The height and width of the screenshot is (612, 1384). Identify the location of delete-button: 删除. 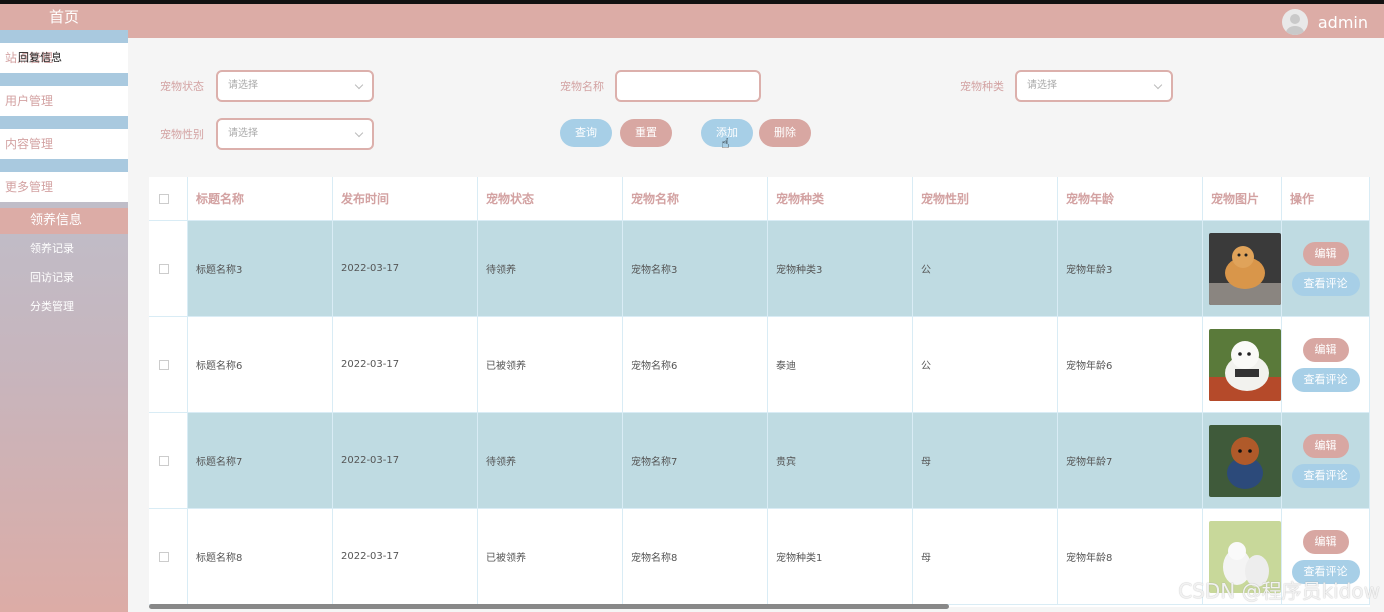
(785, 133).